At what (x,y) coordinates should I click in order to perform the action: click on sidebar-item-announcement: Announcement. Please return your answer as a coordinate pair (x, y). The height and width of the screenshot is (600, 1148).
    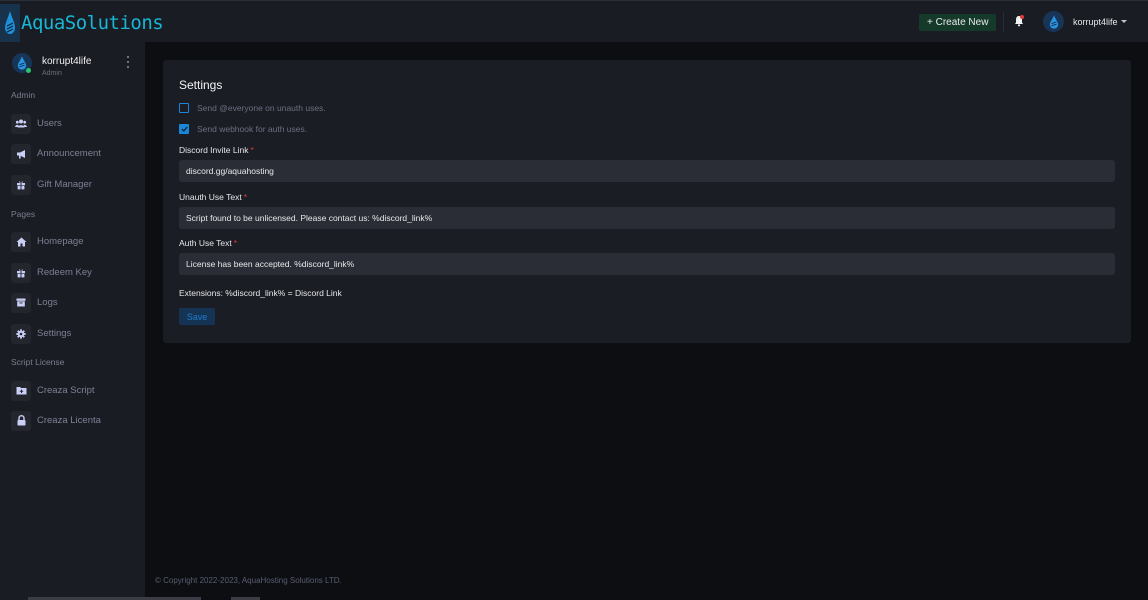
    Looking at the image, I should click on (56, 153).